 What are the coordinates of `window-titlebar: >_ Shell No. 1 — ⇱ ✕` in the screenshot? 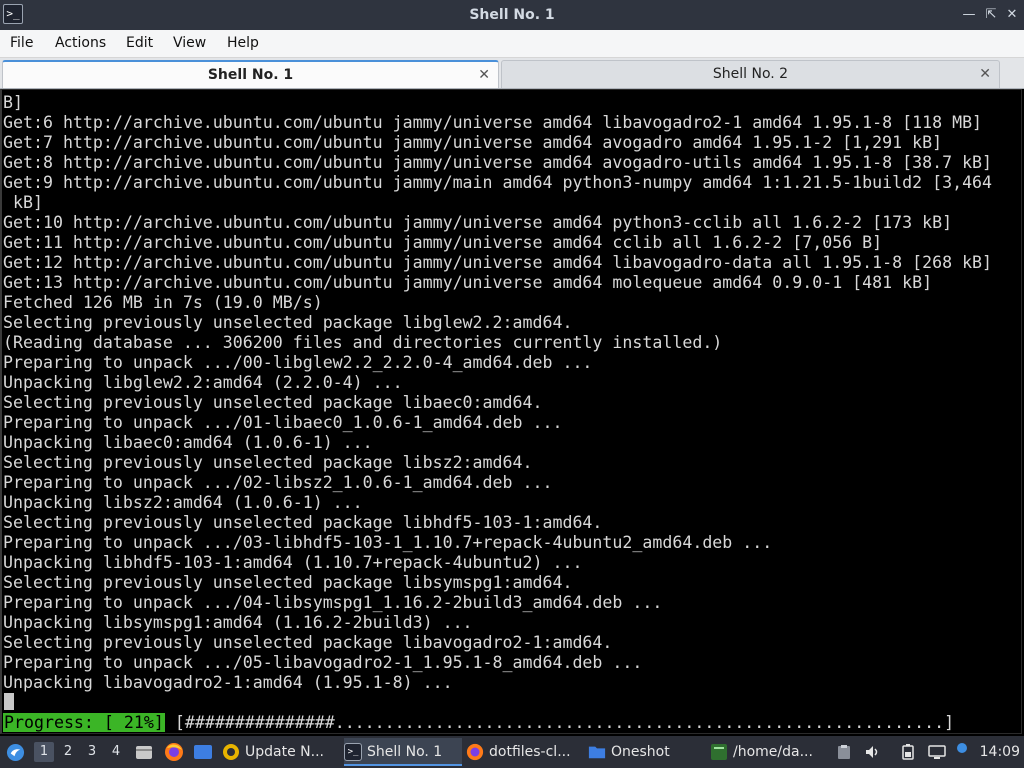 It's located at (512, 15).